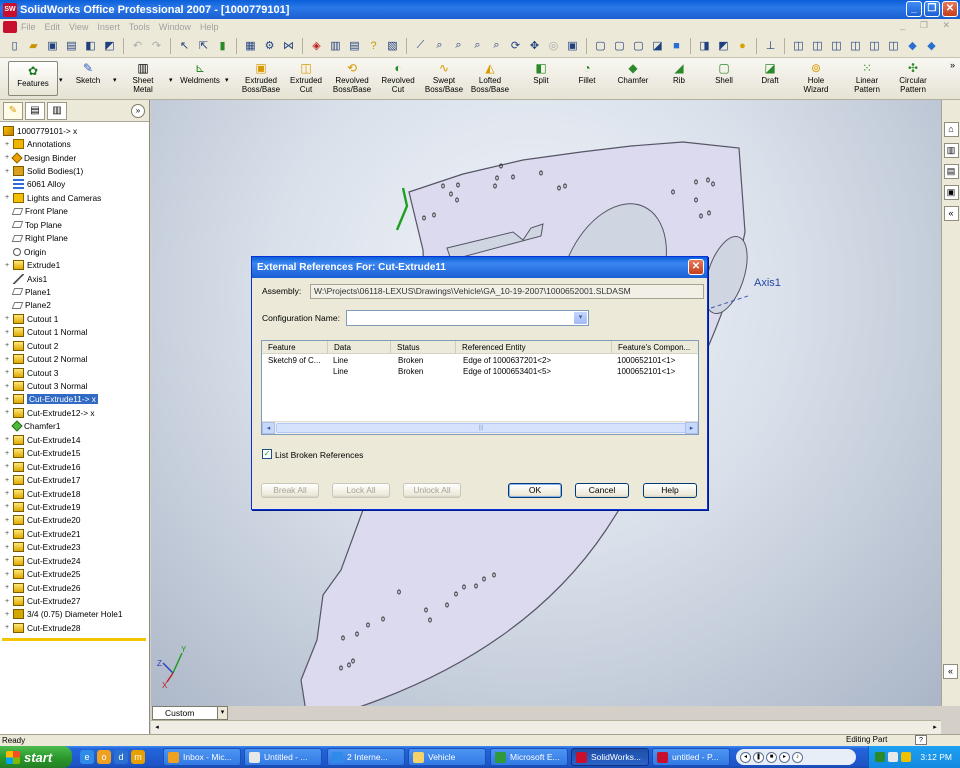 The image size is (960, 768). I want to click on break-all-button: Break All, so click(290, 490).